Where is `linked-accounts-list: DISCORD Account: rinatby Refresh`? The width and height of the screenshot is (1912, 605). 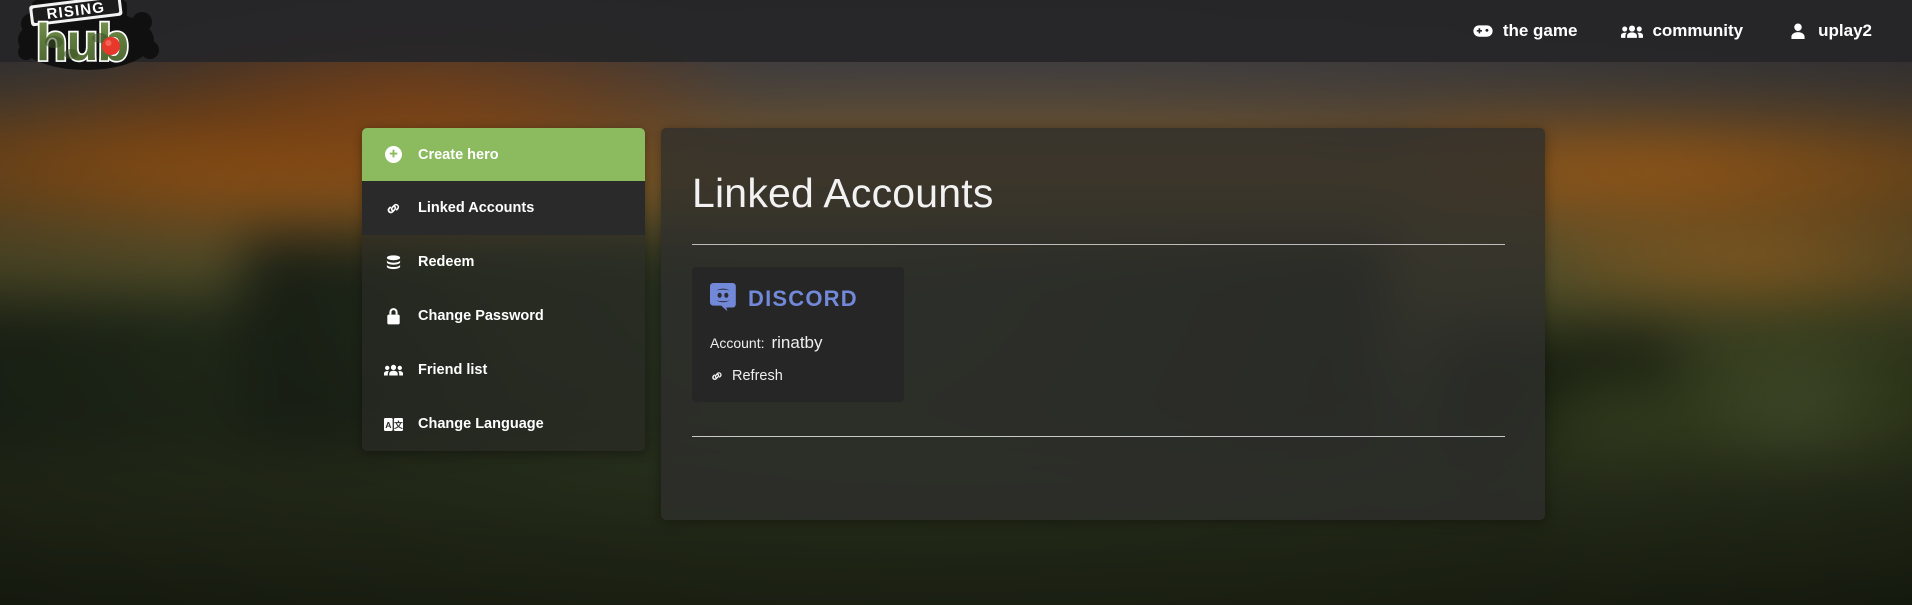 linked-accounts-list: DISCORD Account: rinatby Refresh is located at coordinates (1103, 324).